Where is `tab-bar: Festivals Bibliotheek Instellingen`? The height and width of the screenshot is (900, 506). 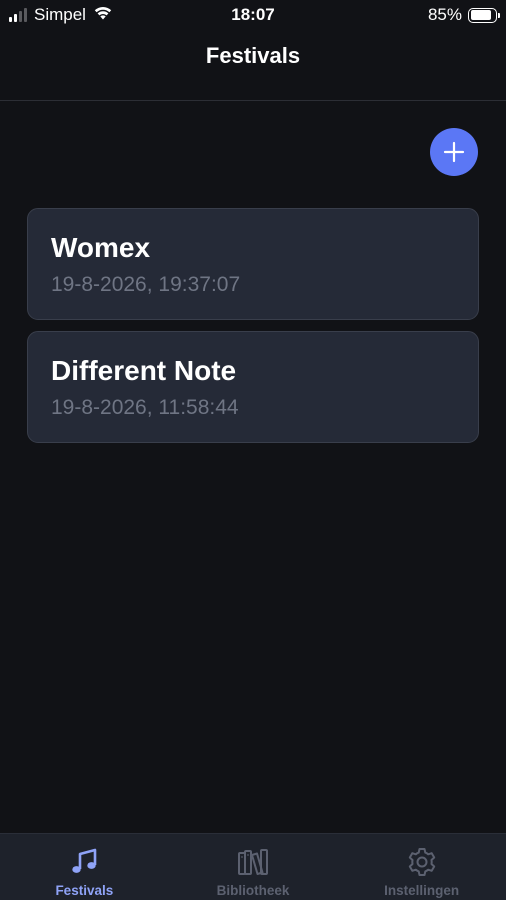 tab-bar: Festivals Bibliotheek Instellingen is located at coordinates (253, 866).